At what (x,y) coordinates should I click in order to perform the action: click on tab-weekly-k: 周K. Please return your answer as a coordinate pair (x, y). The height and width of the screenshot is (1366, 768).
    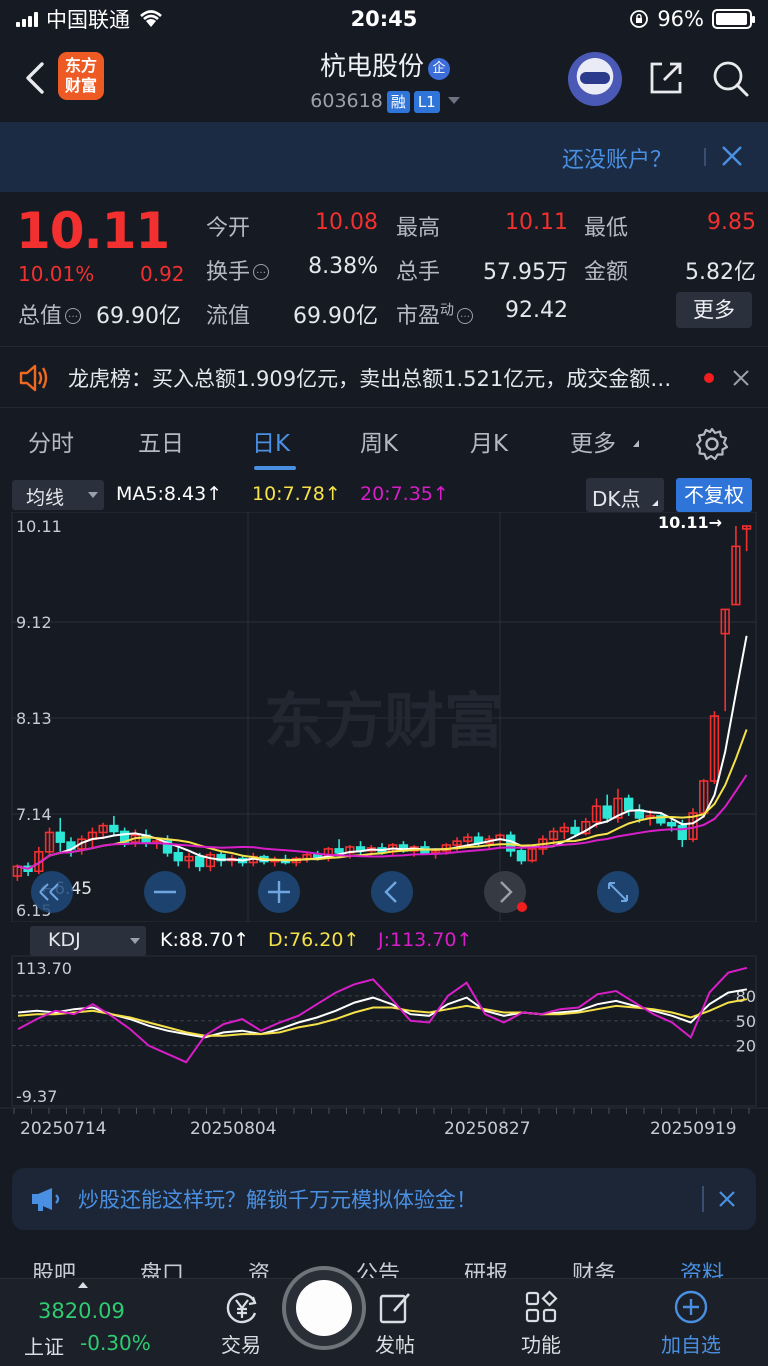
    Looking at the image, I should click on (379, 441).